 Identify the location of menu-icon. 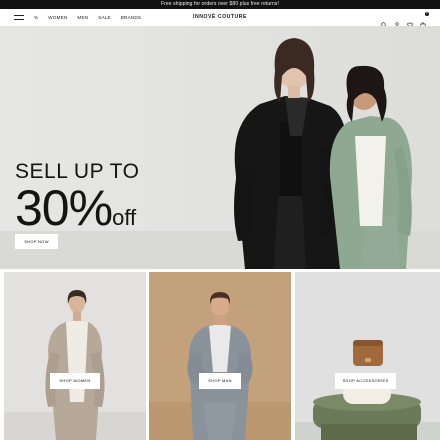
(19, 17).